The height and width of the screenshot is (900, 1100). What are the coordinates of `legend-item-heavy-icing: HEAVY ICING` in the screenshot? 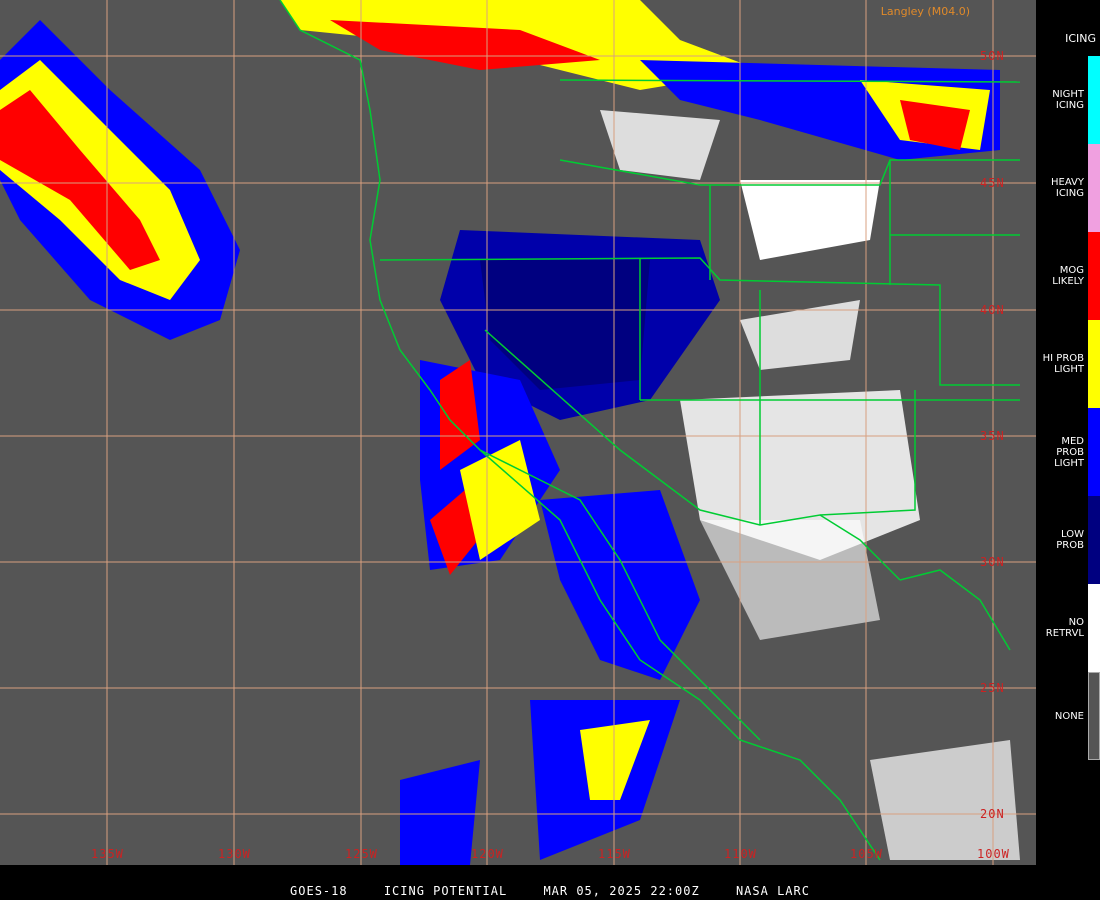 It's located at (1068, 188).